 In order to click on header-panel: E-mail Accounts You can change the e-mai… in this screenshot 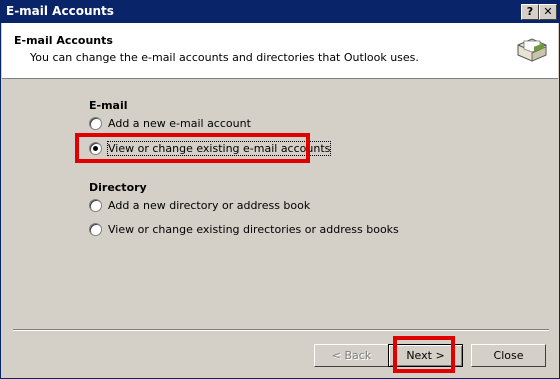, I will do `click(280, 51)`.